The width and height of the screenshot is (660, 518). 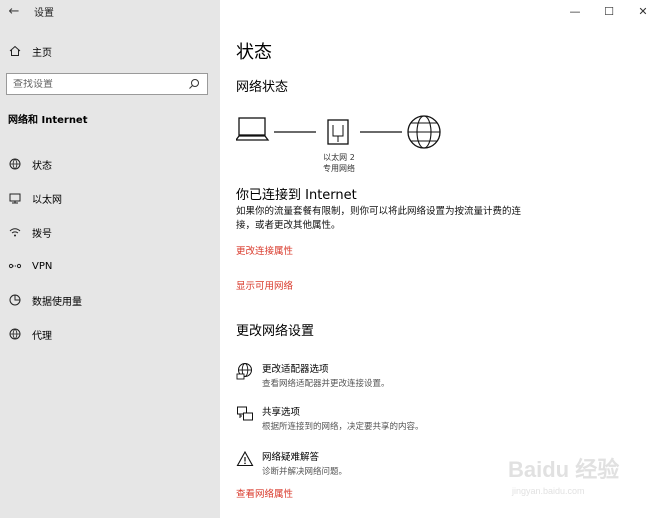 I want to click on sidebar-item-proxy: 代理, so click(x=110, y=334).